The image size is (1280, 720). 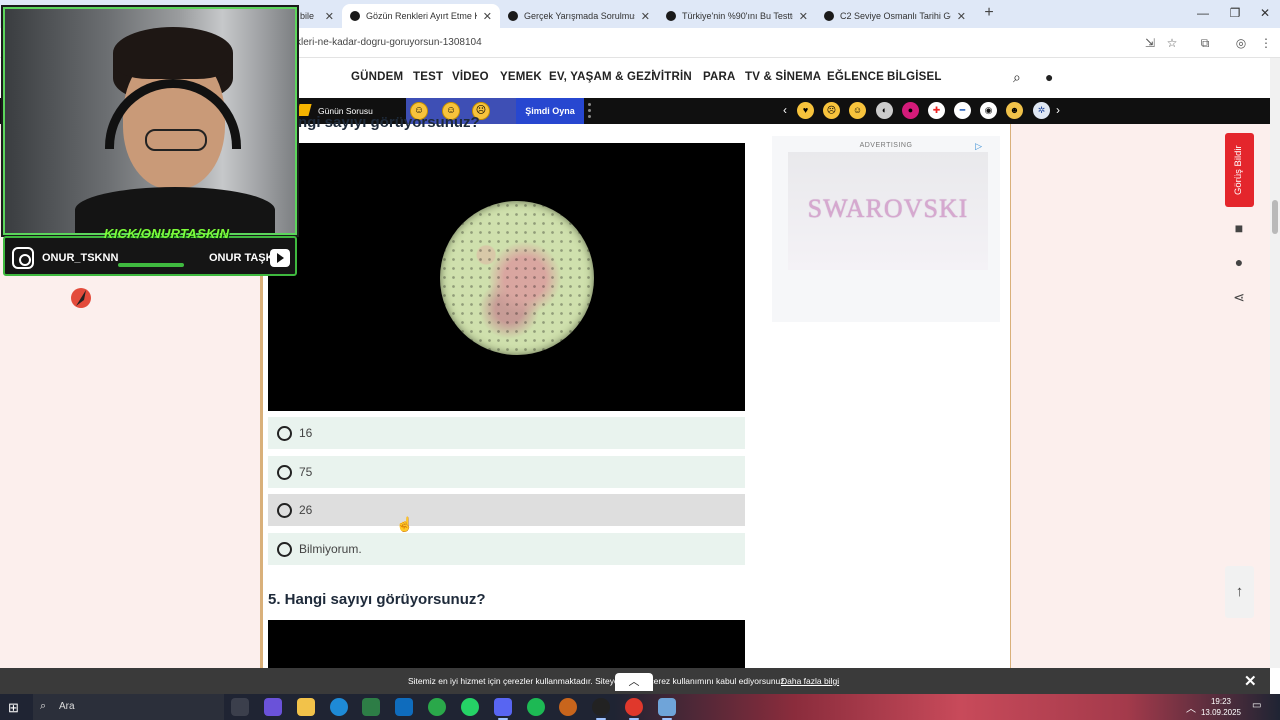 I want to click on answer-label: 75, so click(x=306, y=472).